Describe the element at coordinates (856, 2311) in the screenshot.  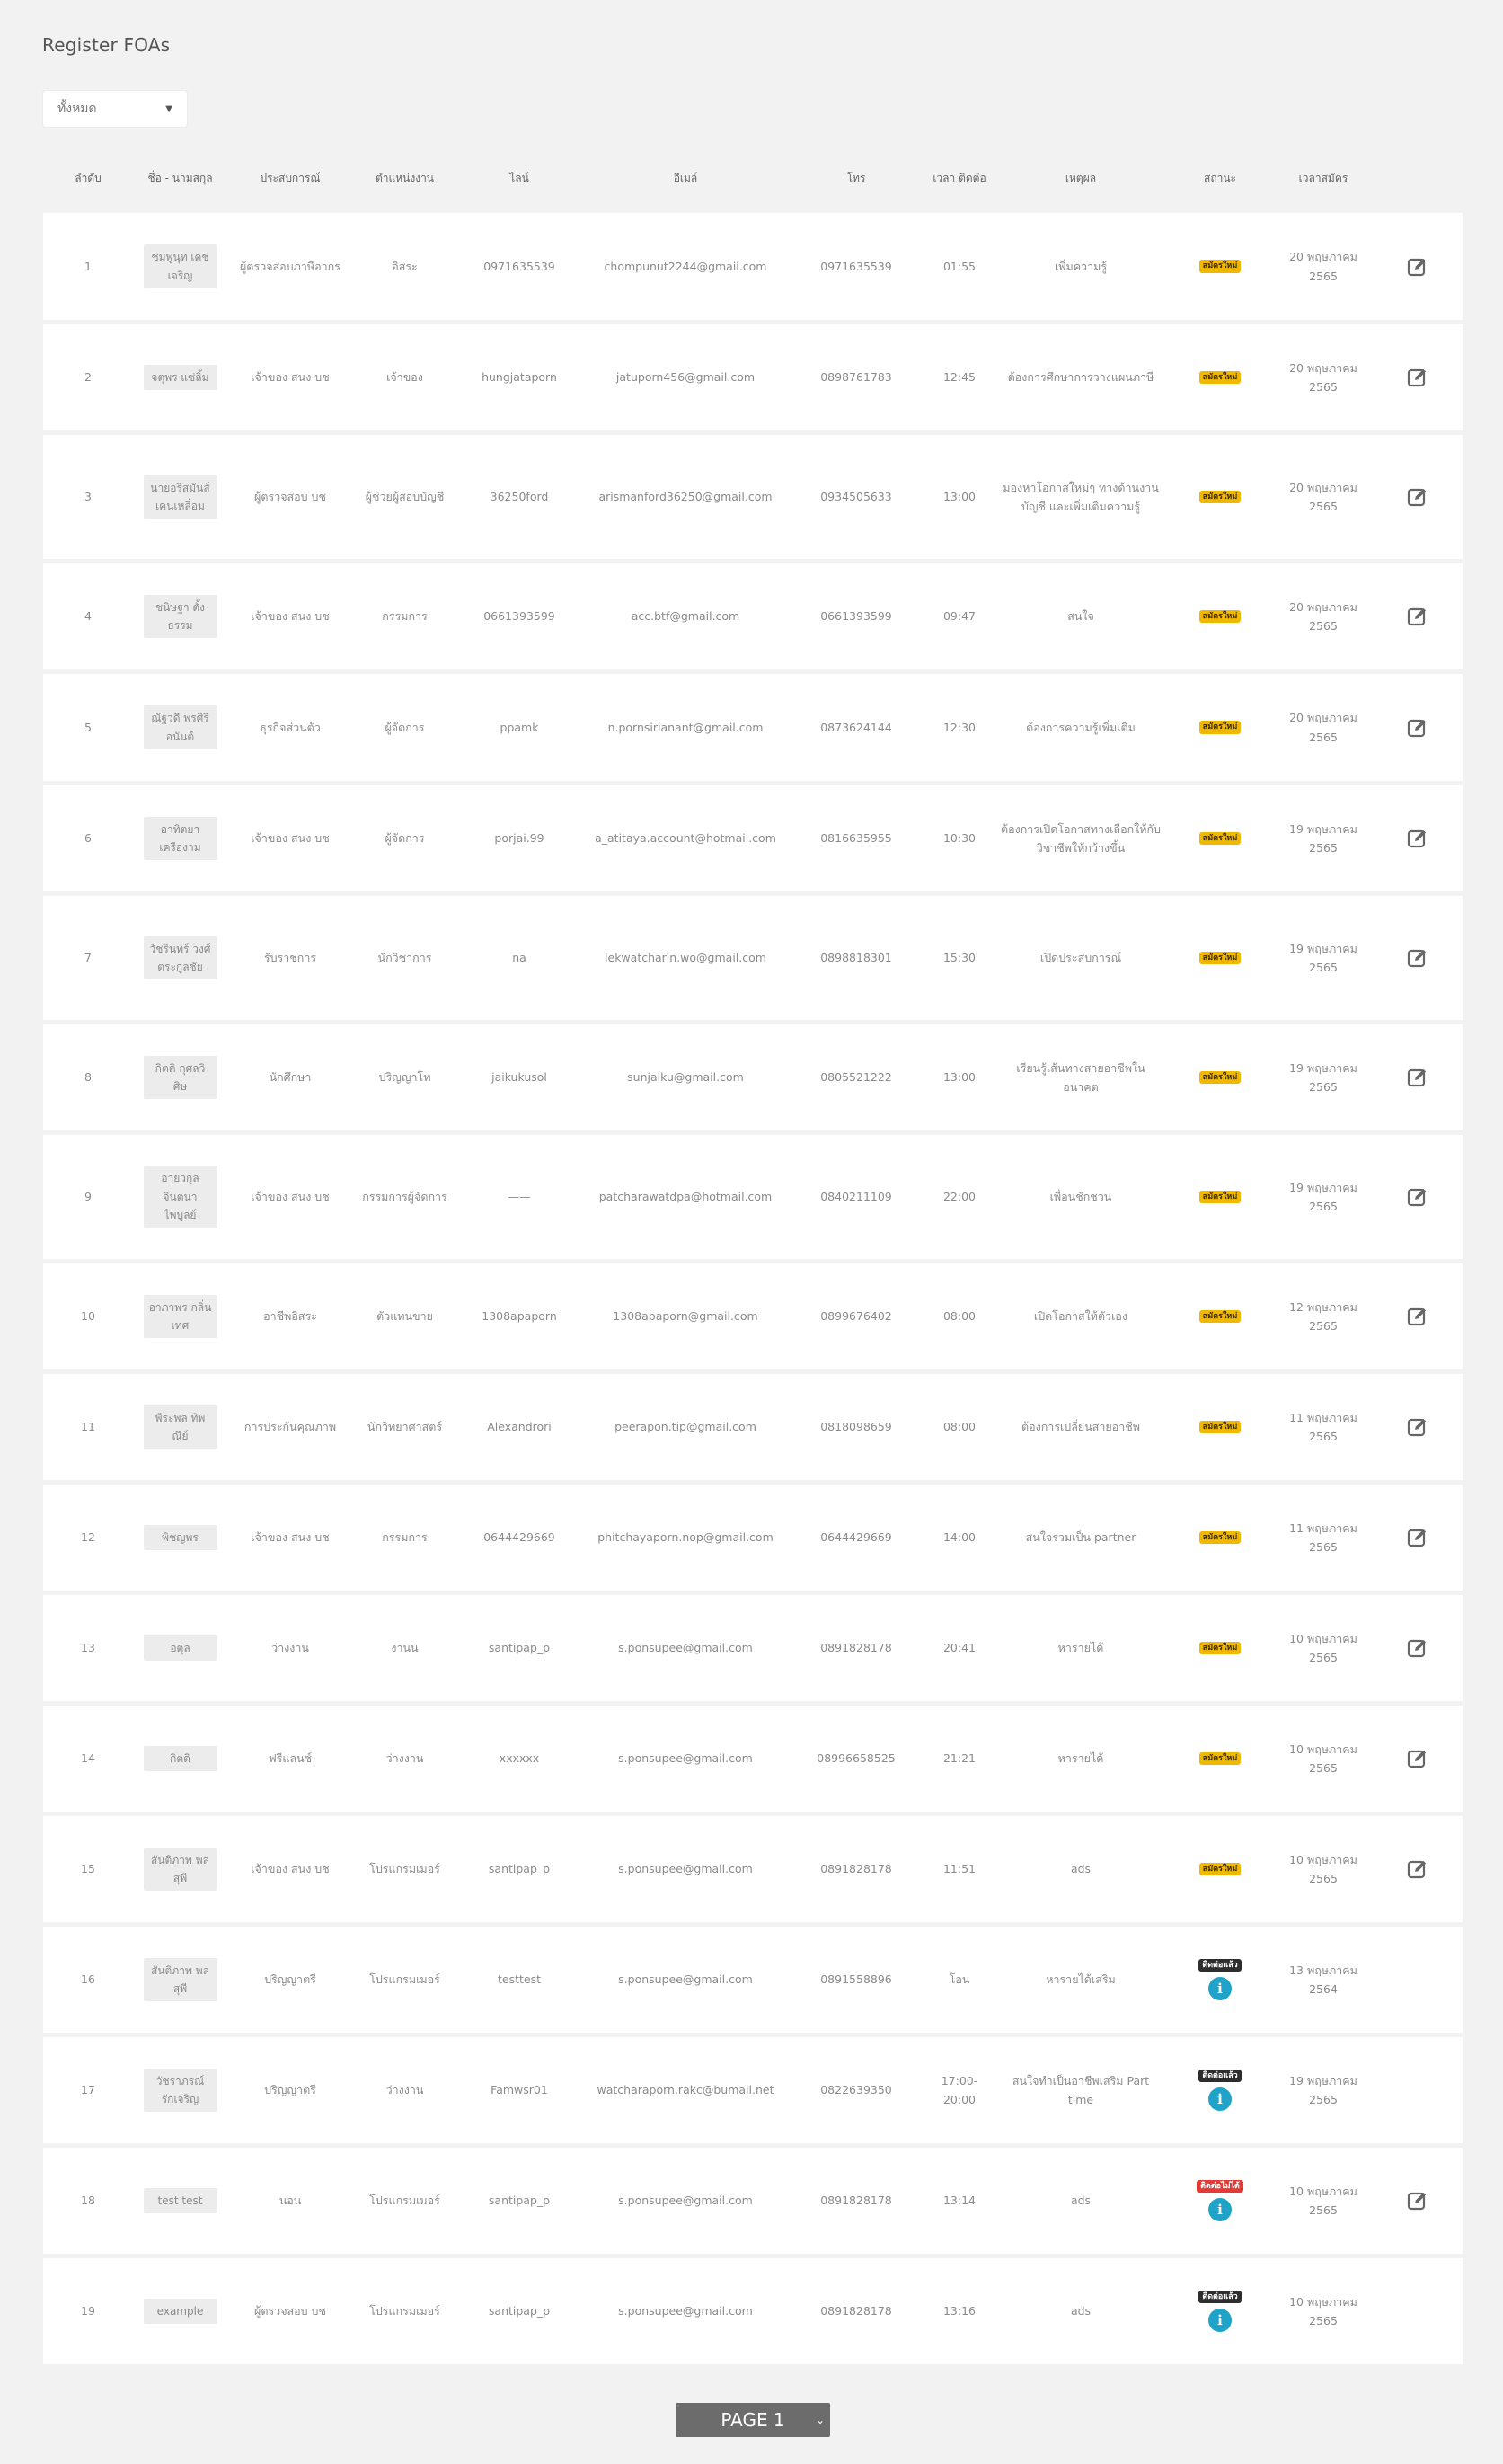
I see `row-tel: 0891828178` at that location.